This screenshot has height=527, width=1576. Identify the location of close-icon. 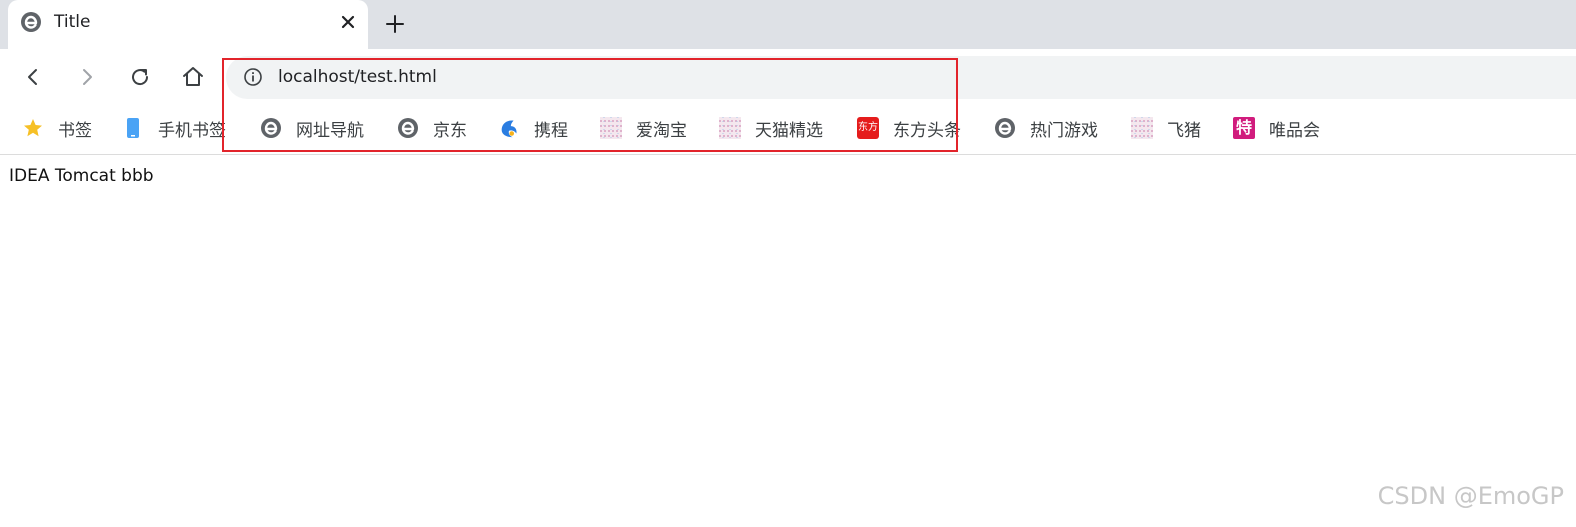
(348, 22).